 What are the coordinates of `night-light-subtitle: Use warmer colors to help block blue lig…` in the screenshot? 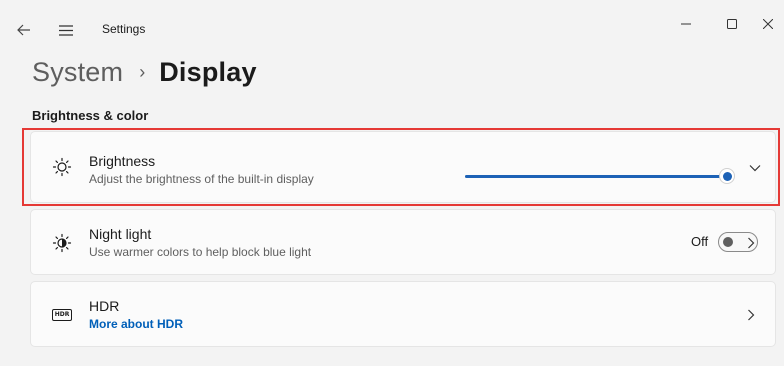 It's located at (200, 252).